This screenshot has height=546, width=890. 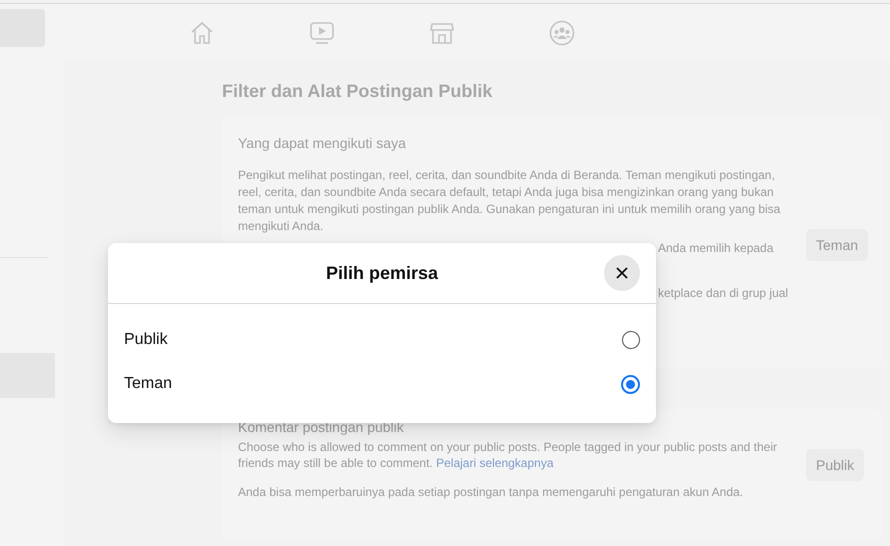 What do you see at coordinates (723, 293) in the screenshot?
I see `section-text: ketplace dan di grup jual` at bounding box center [723, 293].